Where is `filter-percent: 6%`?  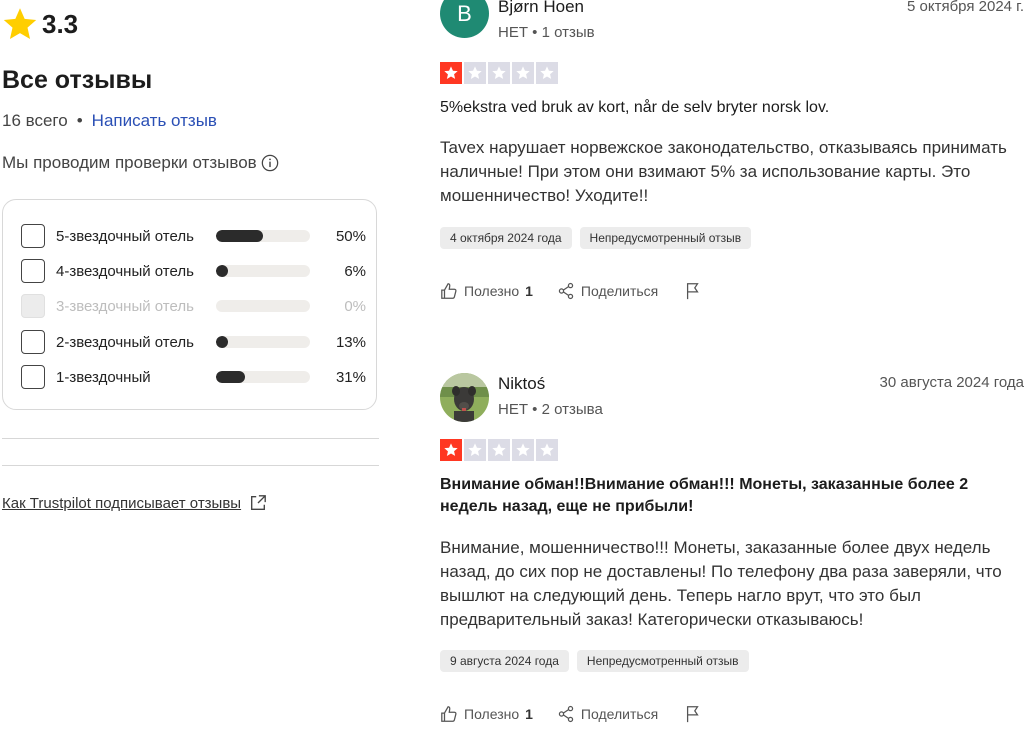 filter-percent: 6% is located at coordinates (355, 271).